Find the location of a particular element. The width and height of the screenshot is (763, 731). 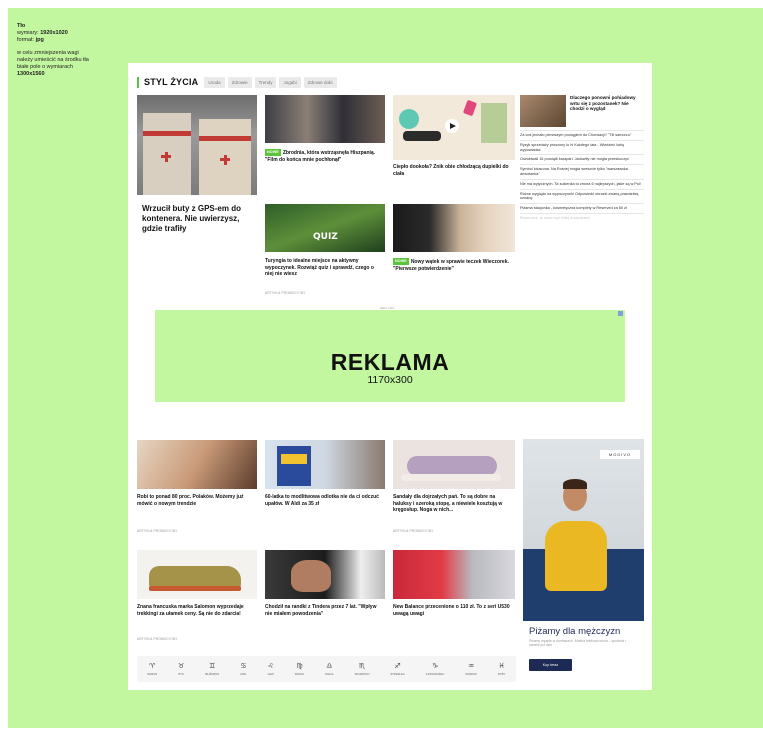

article-image-b3 is located at coordinates (454, 464).